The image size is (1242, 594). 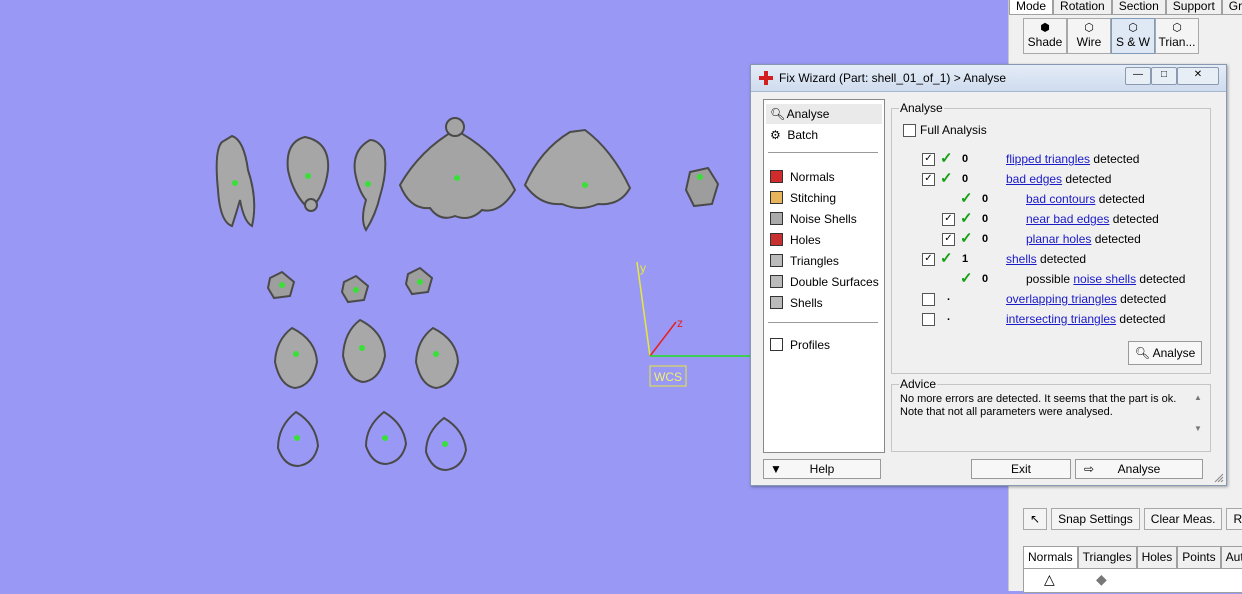 I want to click on overlapping-checkbox, so click(x=928, y=299).